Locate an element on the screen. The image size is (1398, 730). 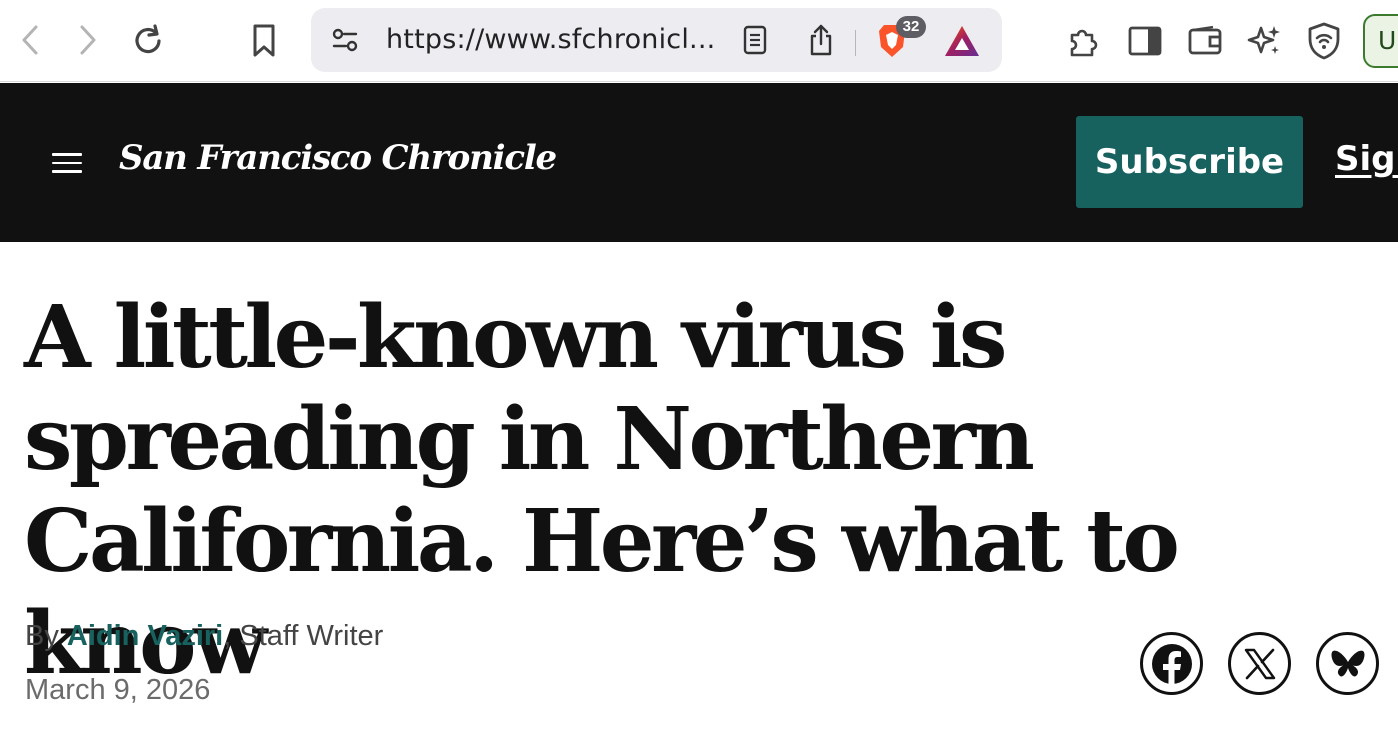
share-icon is located at coordinates (821, 40).